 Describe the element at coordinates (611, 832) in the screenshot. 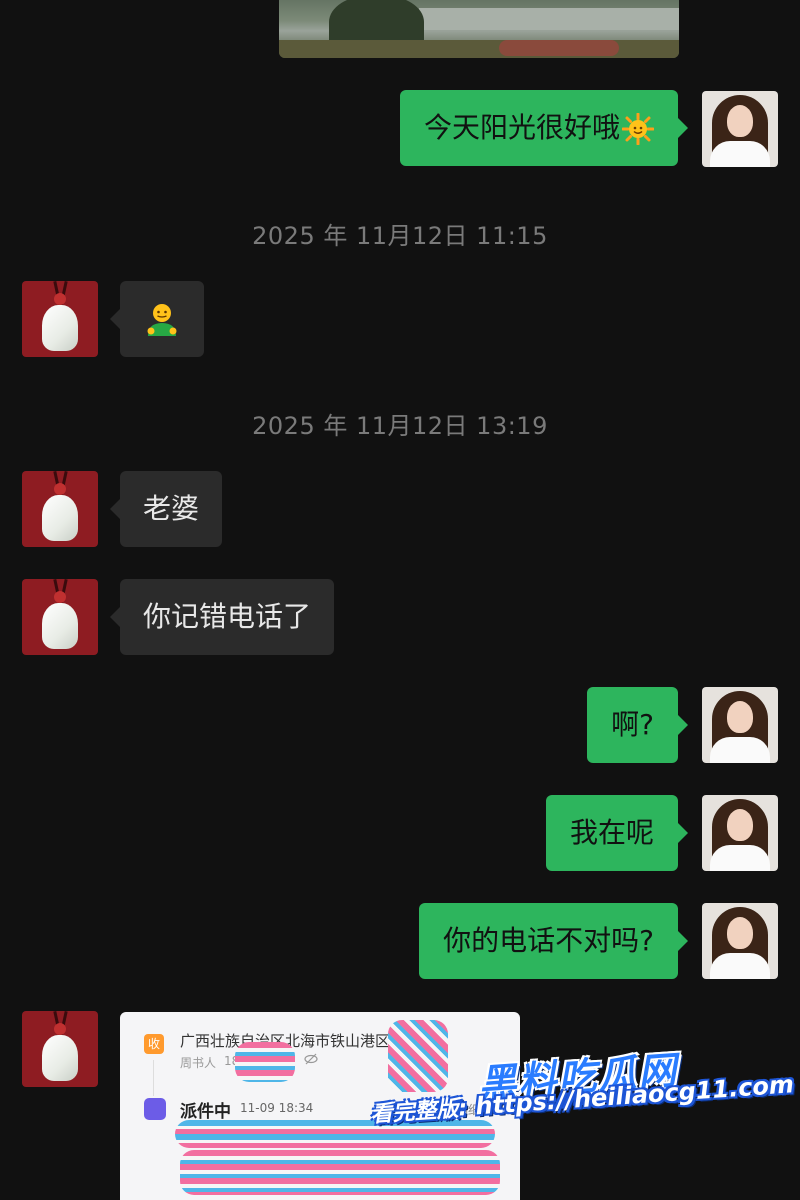

I see `message-text: 我在呢` at that location.